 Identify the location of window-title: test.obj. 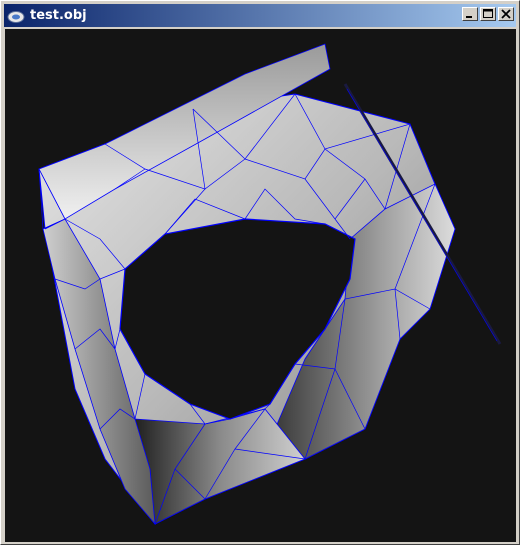
(58, 15).